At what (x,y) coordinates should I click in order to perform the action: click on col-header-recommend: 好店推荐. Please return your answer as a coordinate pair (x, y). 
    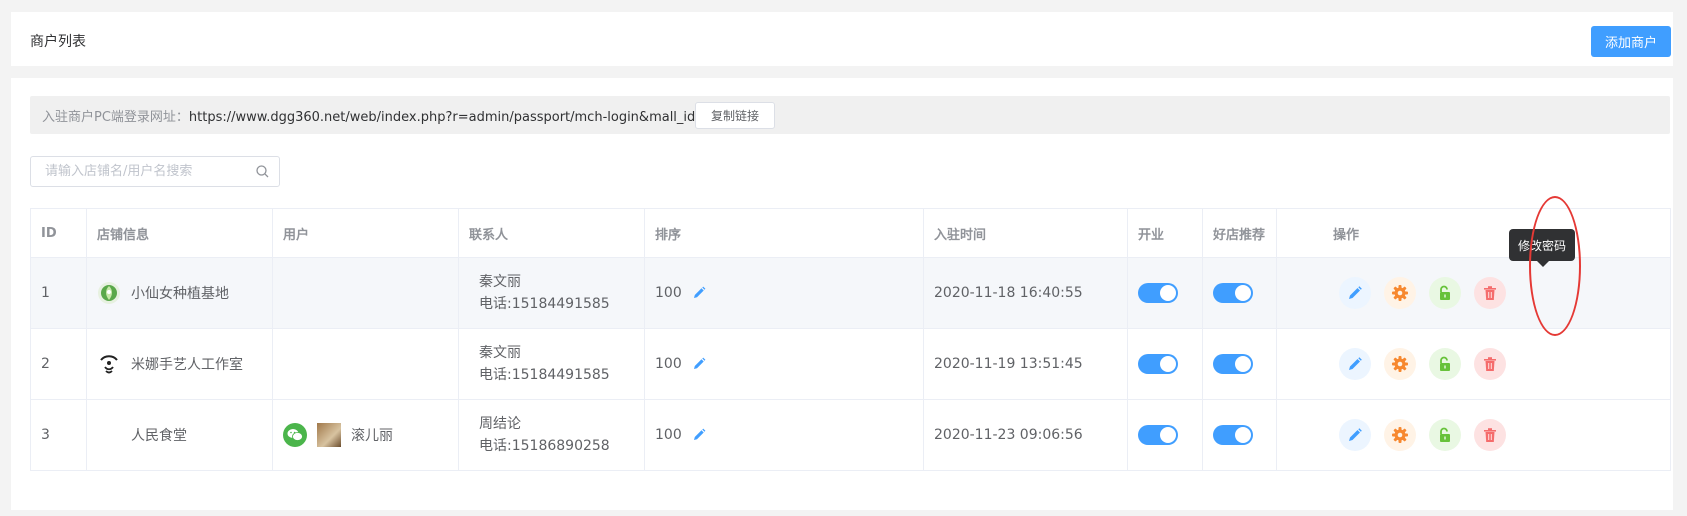
    Looking at the image, I should click on (1239, 233).